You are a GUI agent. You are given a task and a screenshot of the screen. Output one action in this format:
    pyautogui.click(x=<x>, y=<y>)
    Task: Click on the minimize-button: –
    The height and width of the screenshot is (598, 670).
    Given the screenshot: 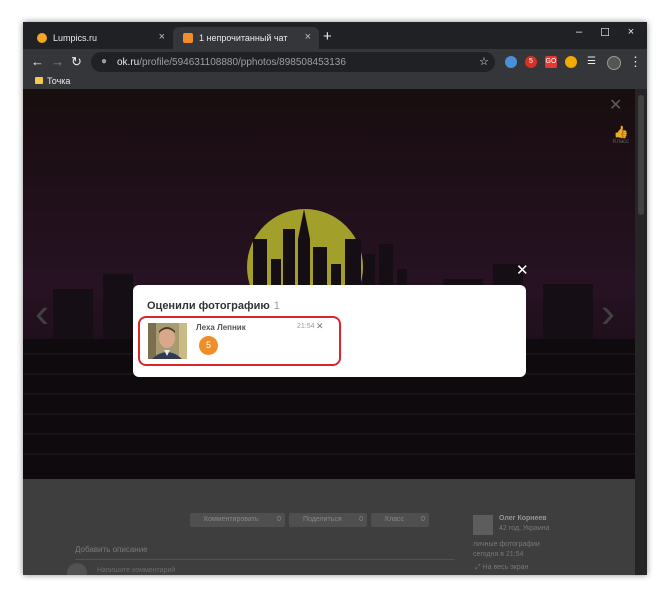 What is the action you would take?
    pyautogui.click(x=579, y=32)
    